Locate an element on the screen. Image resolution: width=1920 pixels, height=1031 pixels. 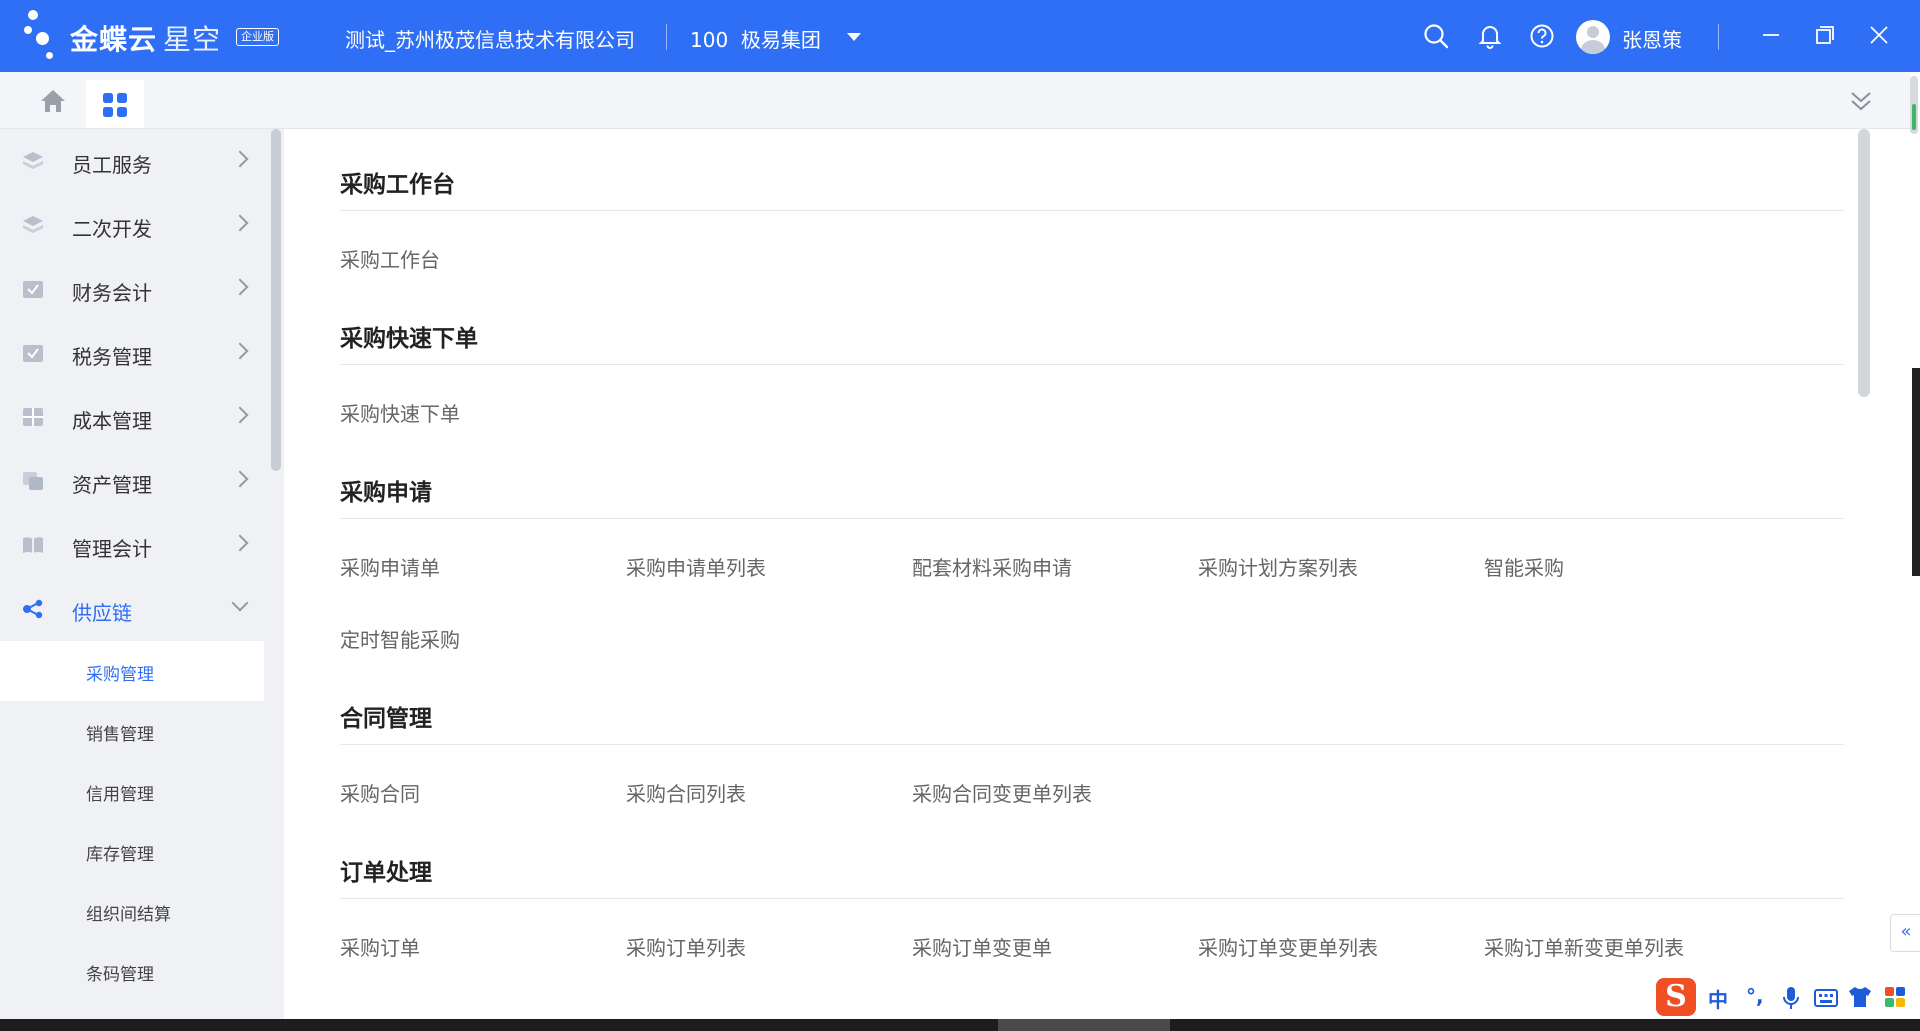
book-icon is located at coordinates (33, 545).